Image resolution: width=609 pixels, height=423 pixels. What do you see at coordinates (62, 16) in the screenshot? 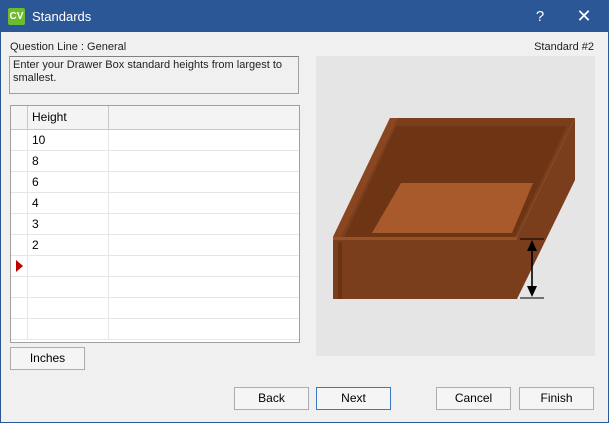
I see `window-title: Standards` at bounding box center [62, 16].